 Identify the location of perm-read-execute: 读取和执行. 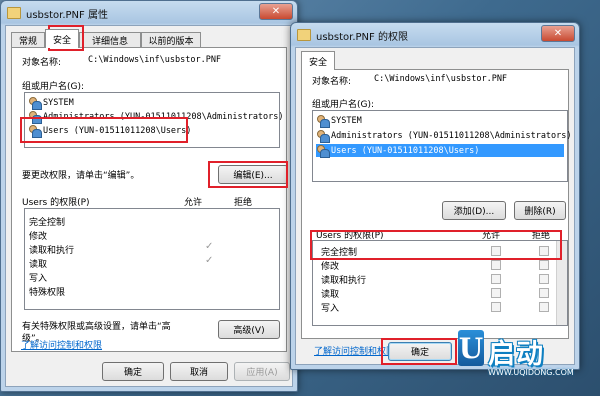
(52, 251).